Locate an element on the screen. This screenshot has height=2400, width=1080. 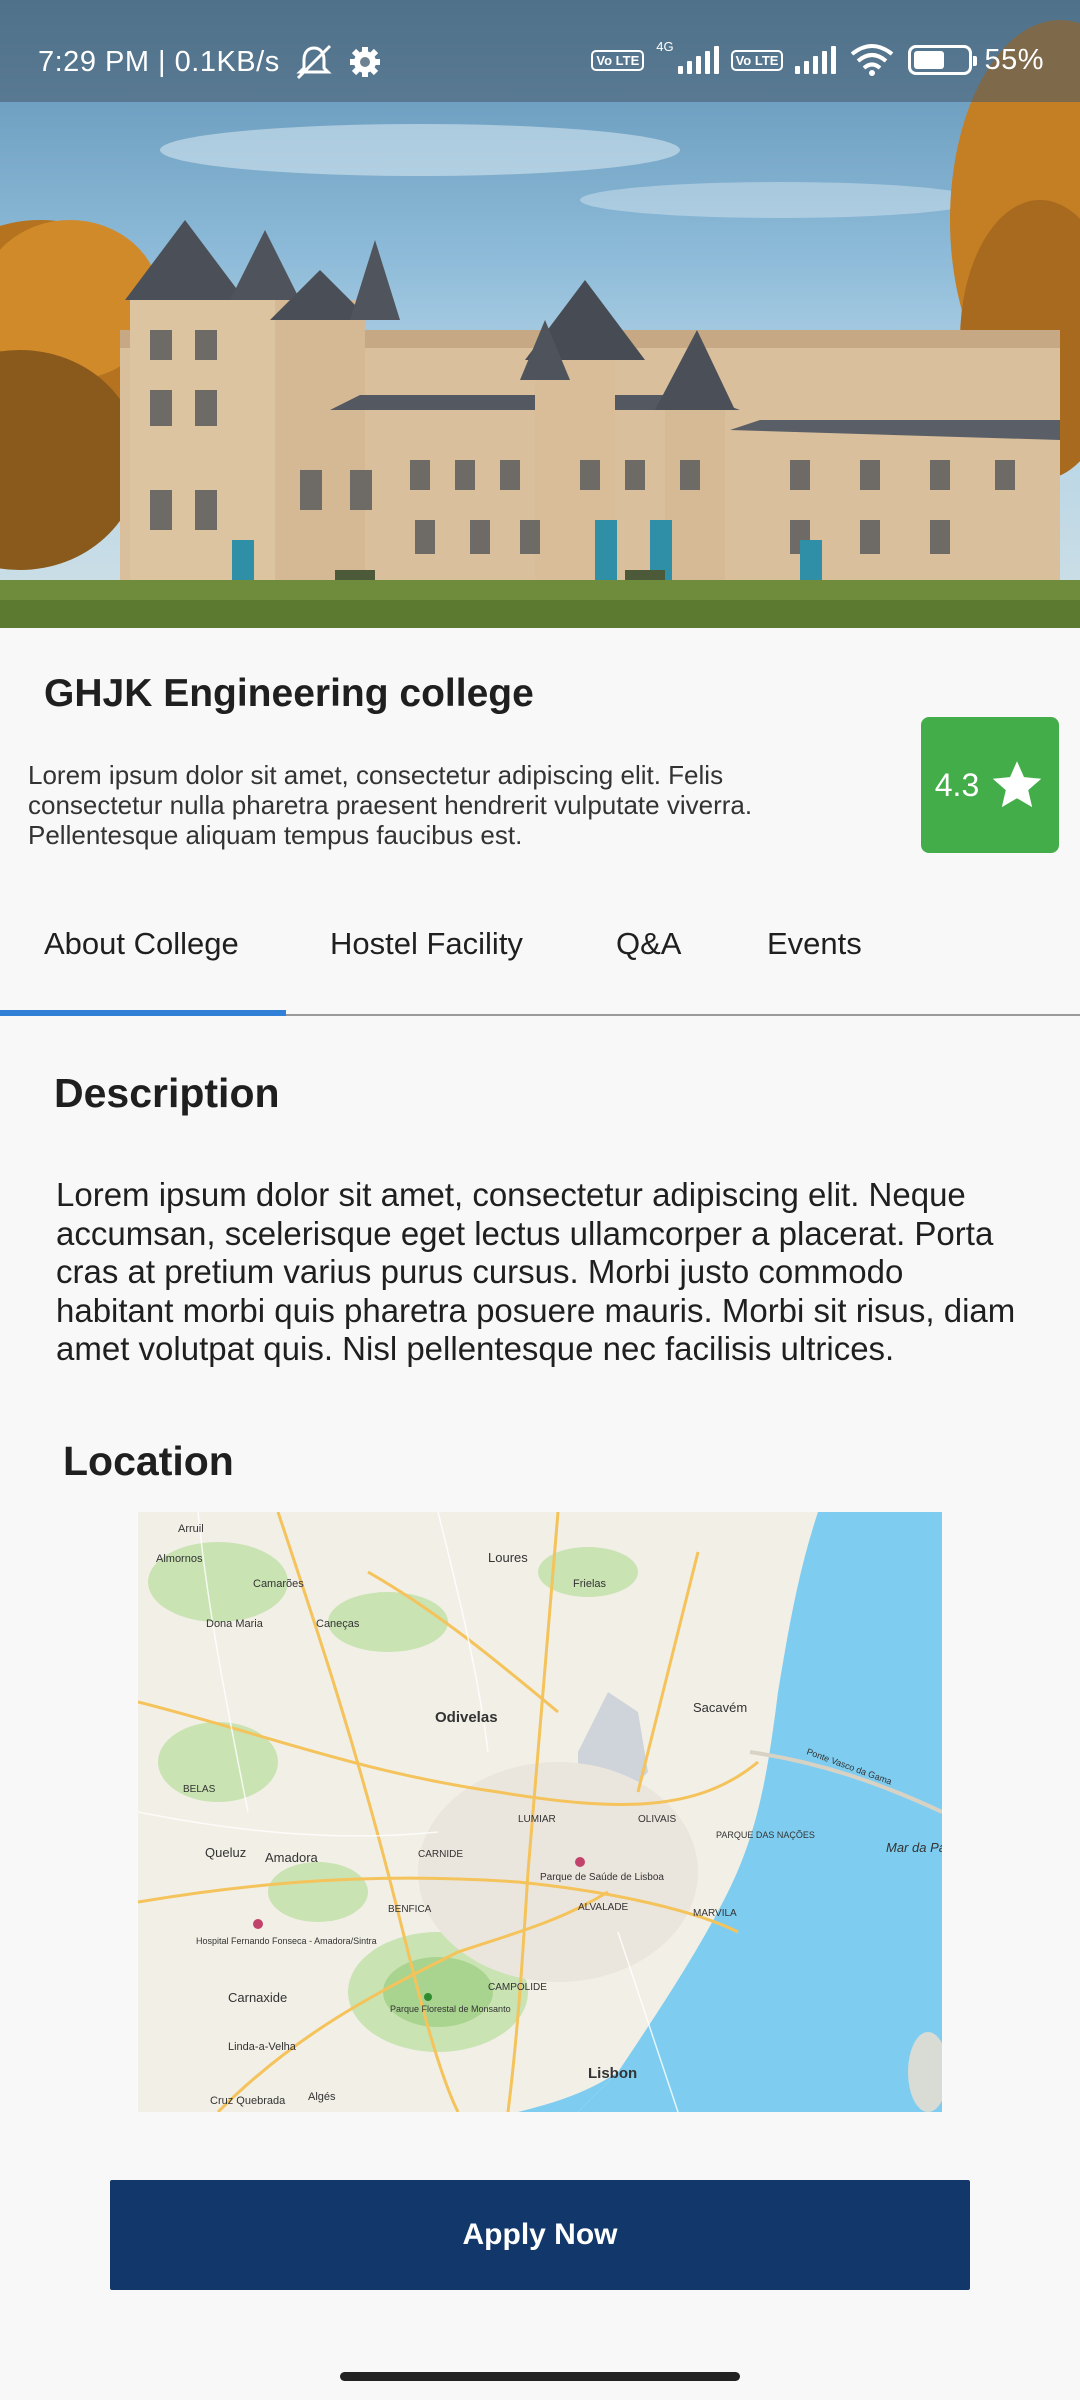
network-type: 4G is located at coordinates (665, 46).